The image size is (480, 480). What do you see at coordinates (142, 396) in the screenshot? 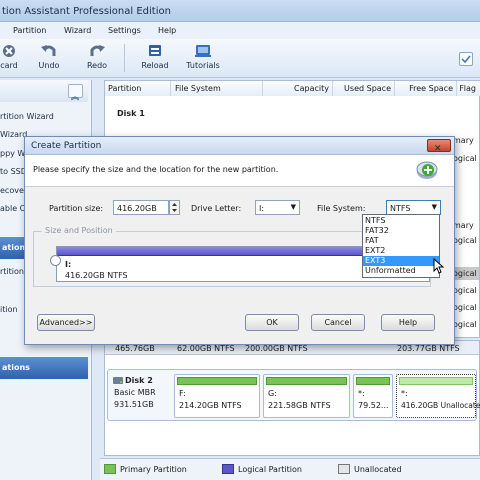
I see `disk2-info: Disk 2 Basic MBR 931.51GB` at bounding box center [142, 396].